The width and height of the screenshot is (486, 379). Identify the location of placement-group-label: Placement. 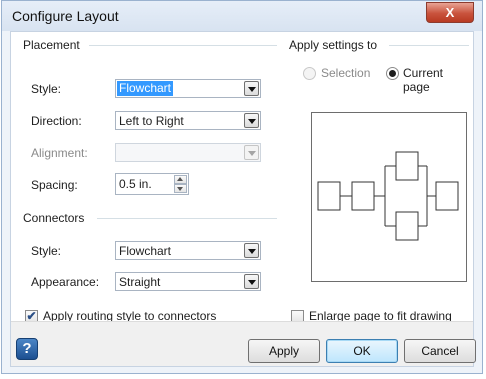
(51, 45).